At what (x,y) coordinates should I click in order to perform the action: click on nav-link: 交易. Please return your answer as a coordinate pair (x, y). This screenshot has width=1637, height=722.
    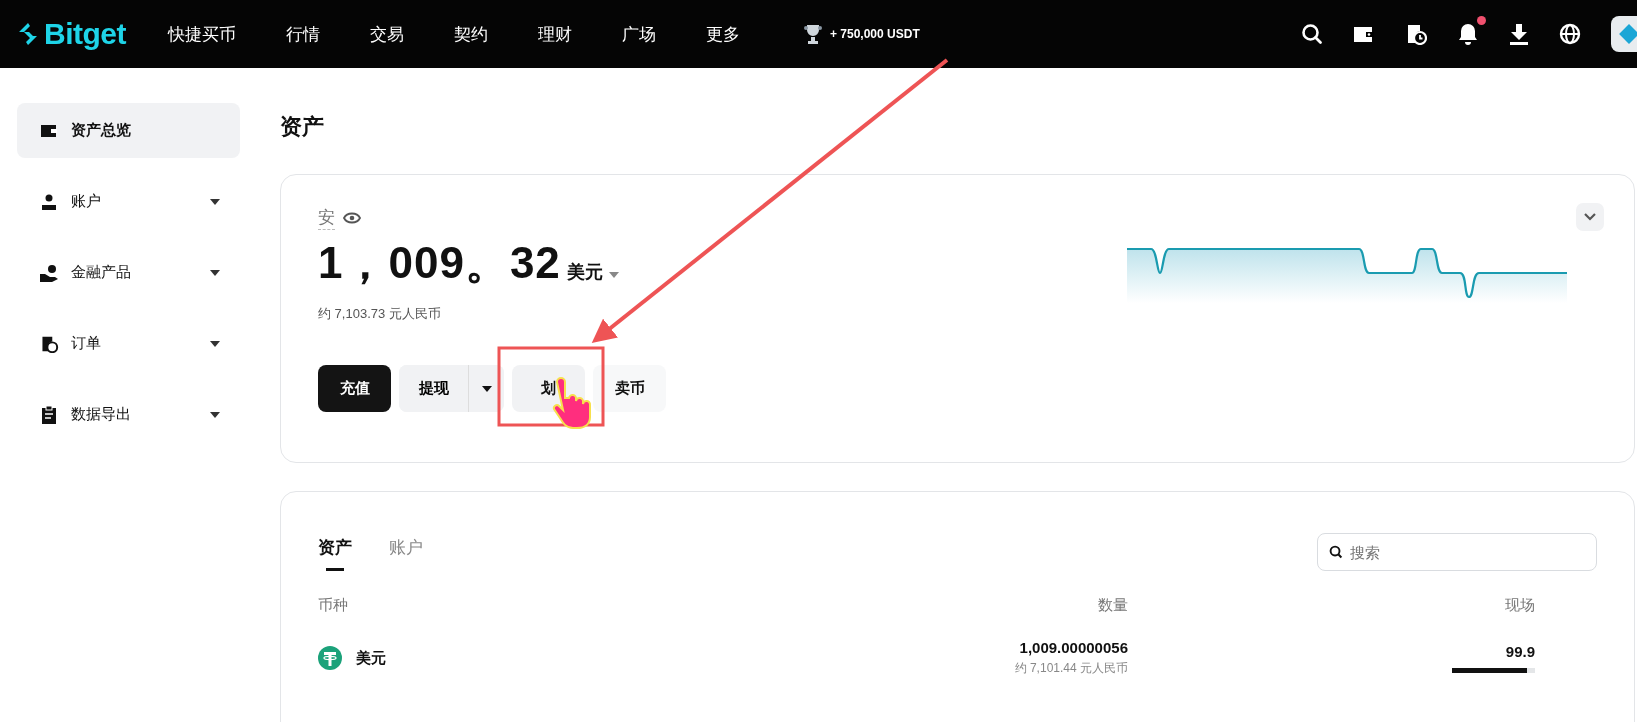
    Looking at the image, I should click on (387, 34).